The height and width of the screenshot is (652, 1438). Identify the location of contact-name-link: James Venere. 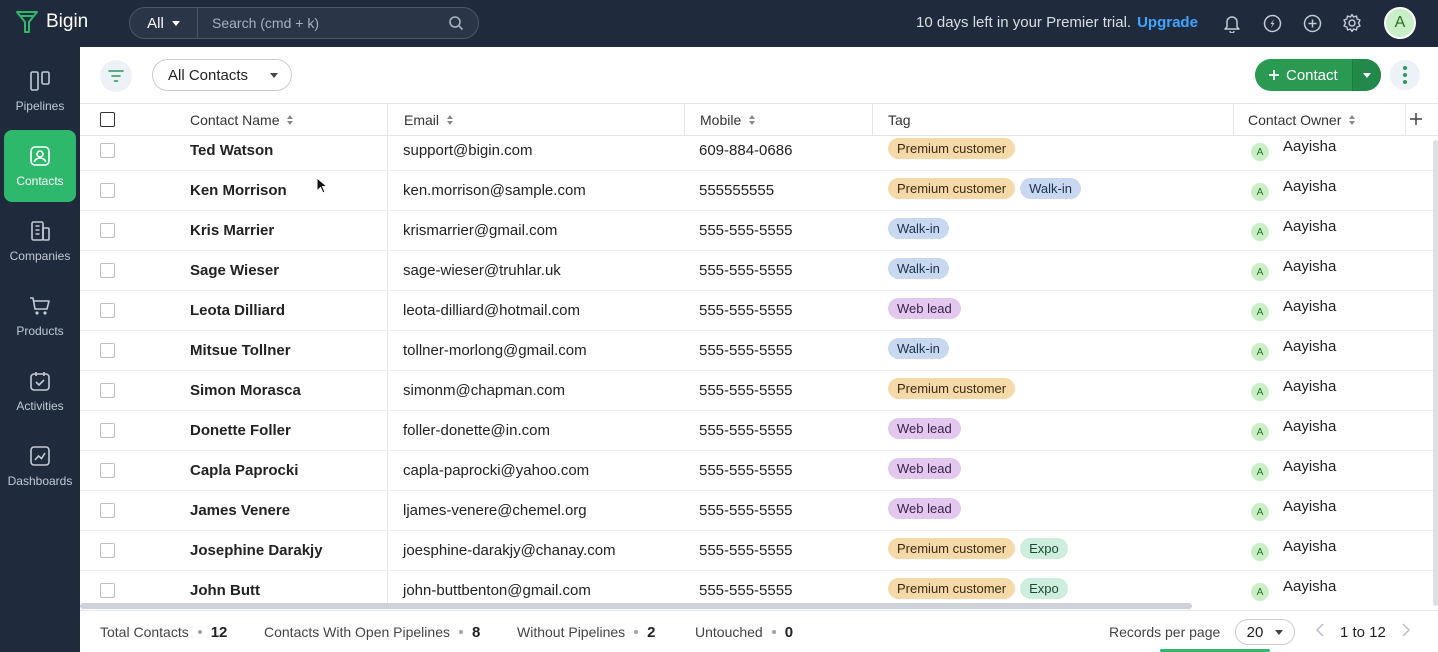
(240, 510).